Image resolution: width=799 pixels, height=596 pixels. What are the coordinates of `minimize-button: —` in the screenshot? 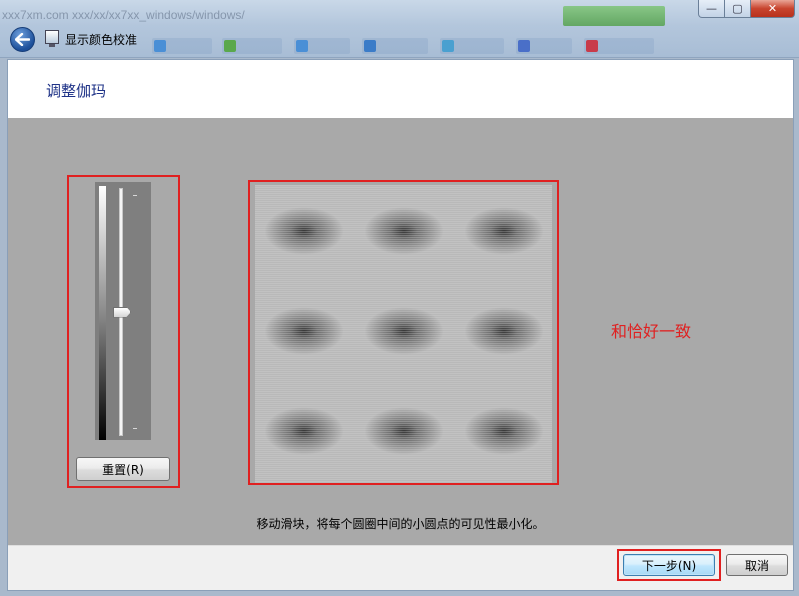 It's located at (711, 9).